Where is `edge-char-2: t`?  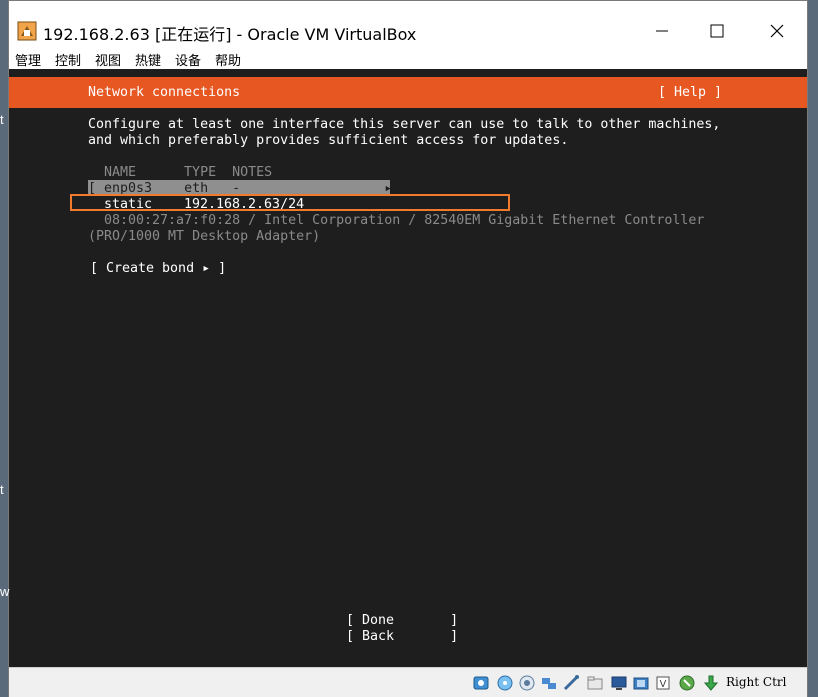 edge-char-2: t is located at coordinates (2, 489).